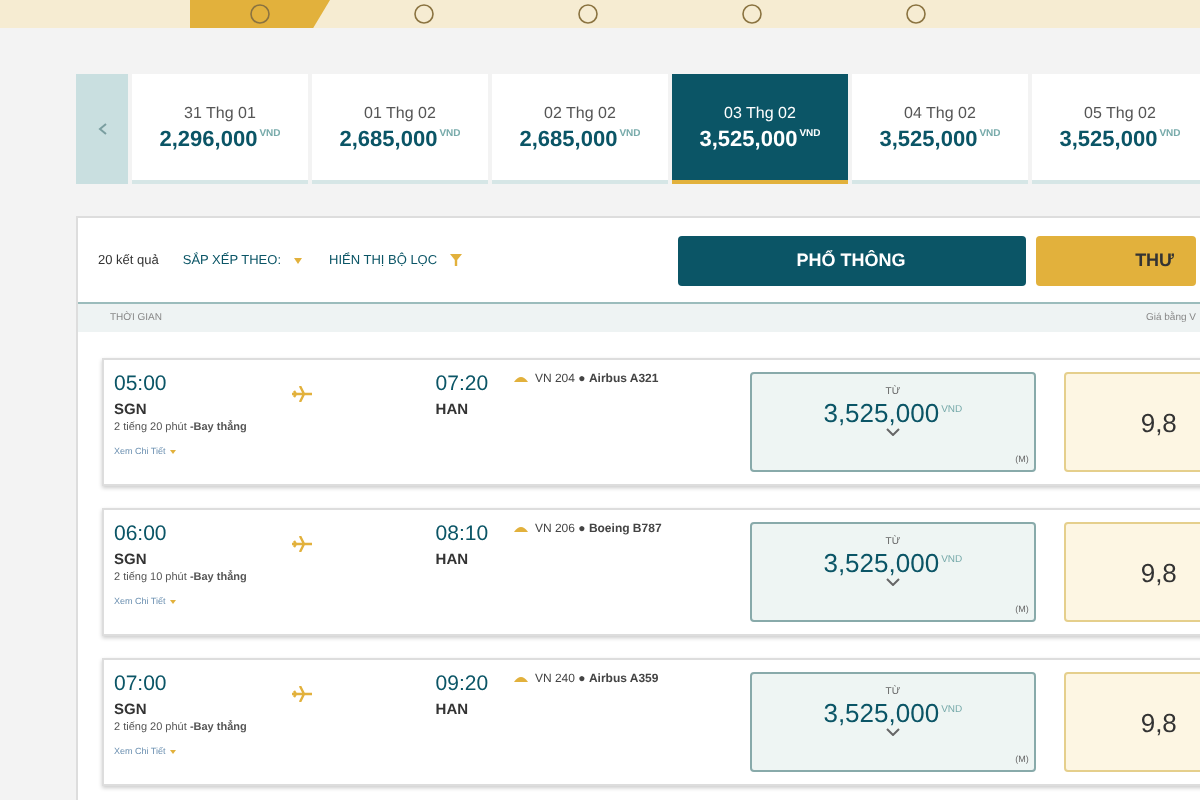 This screenshot has height=800, width=1200. I want to click on date-tab: 05 Thg 02 3,525,000$^{VND}$, so click(1116, 129).